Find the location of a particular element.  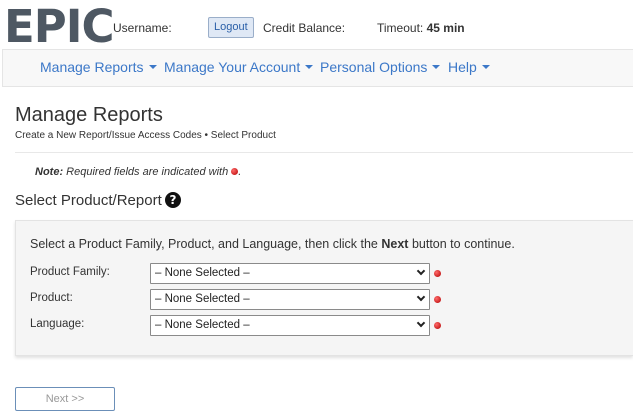

logout-button: Logout is located at coordinates (231, 27).